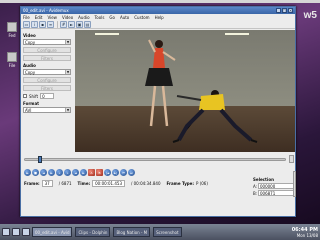 Image resolution: width=320 pixels, height=240 pixels. I want to click on menu-view: View, so click(52, 17).